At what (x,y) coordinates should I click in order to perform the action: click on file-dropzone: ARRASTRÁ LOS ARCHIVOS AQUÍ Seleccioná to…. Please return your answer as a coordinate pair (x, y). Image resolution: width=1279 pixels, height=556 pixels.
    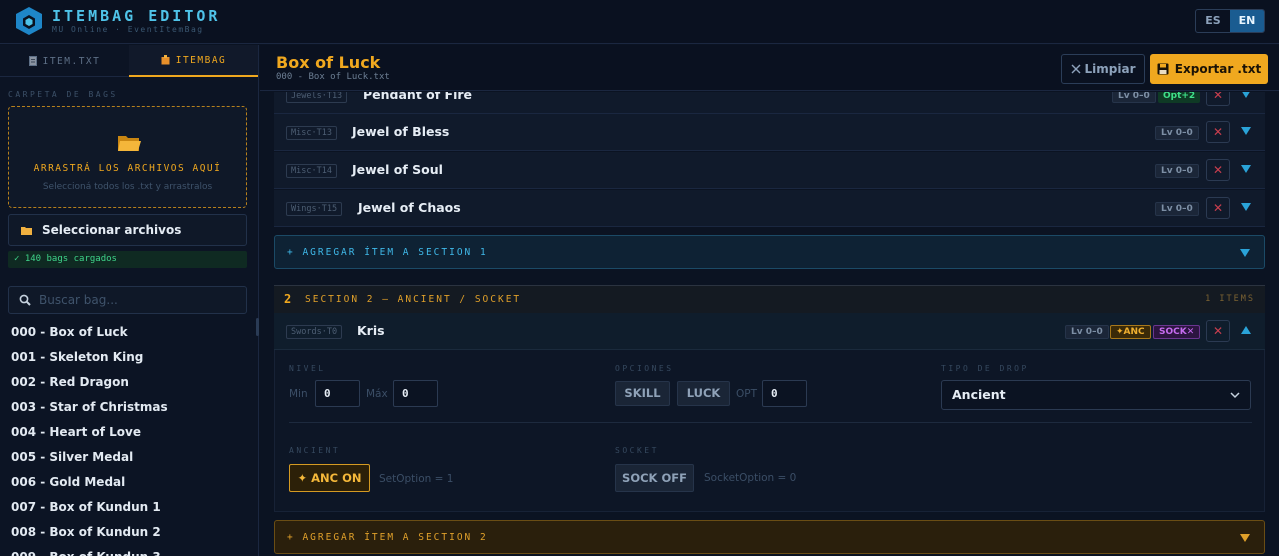
    Looking at the image, I should click on (127, 157).